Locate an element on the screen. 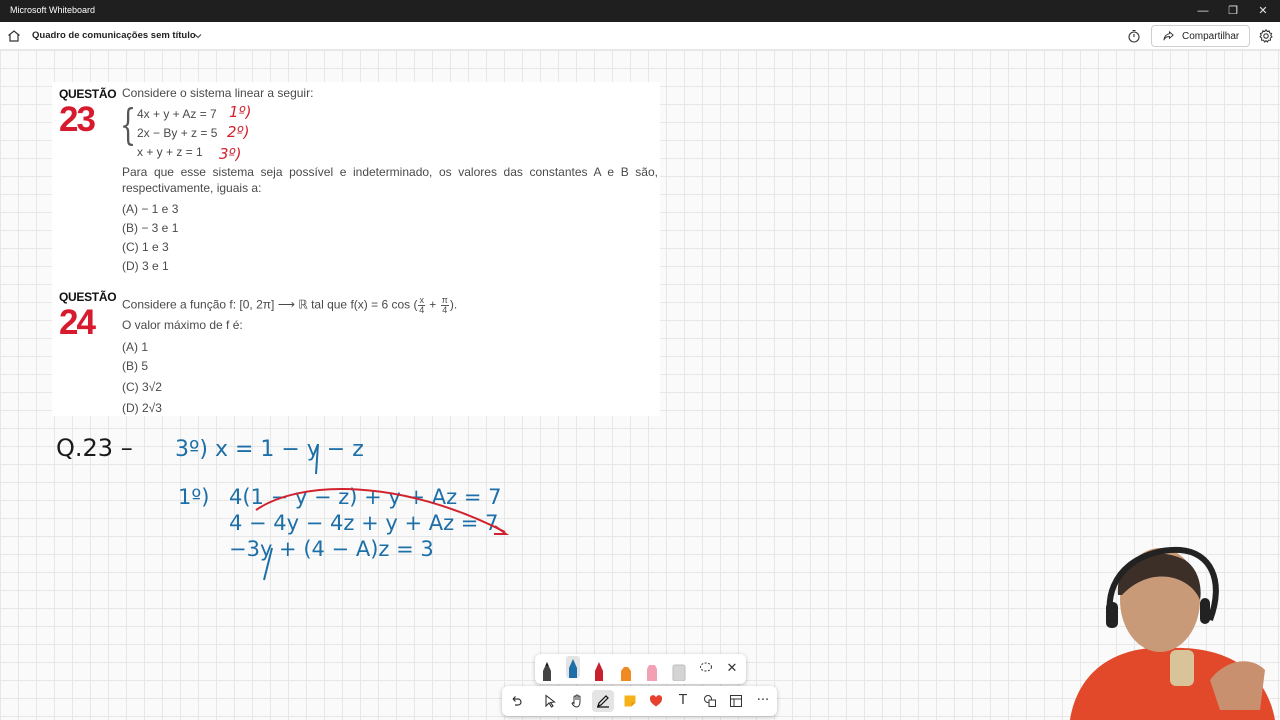 Image resolution: width=1280 pixels, height=720 pixels. q23-number: 23 is located at coordinates (77, 119).